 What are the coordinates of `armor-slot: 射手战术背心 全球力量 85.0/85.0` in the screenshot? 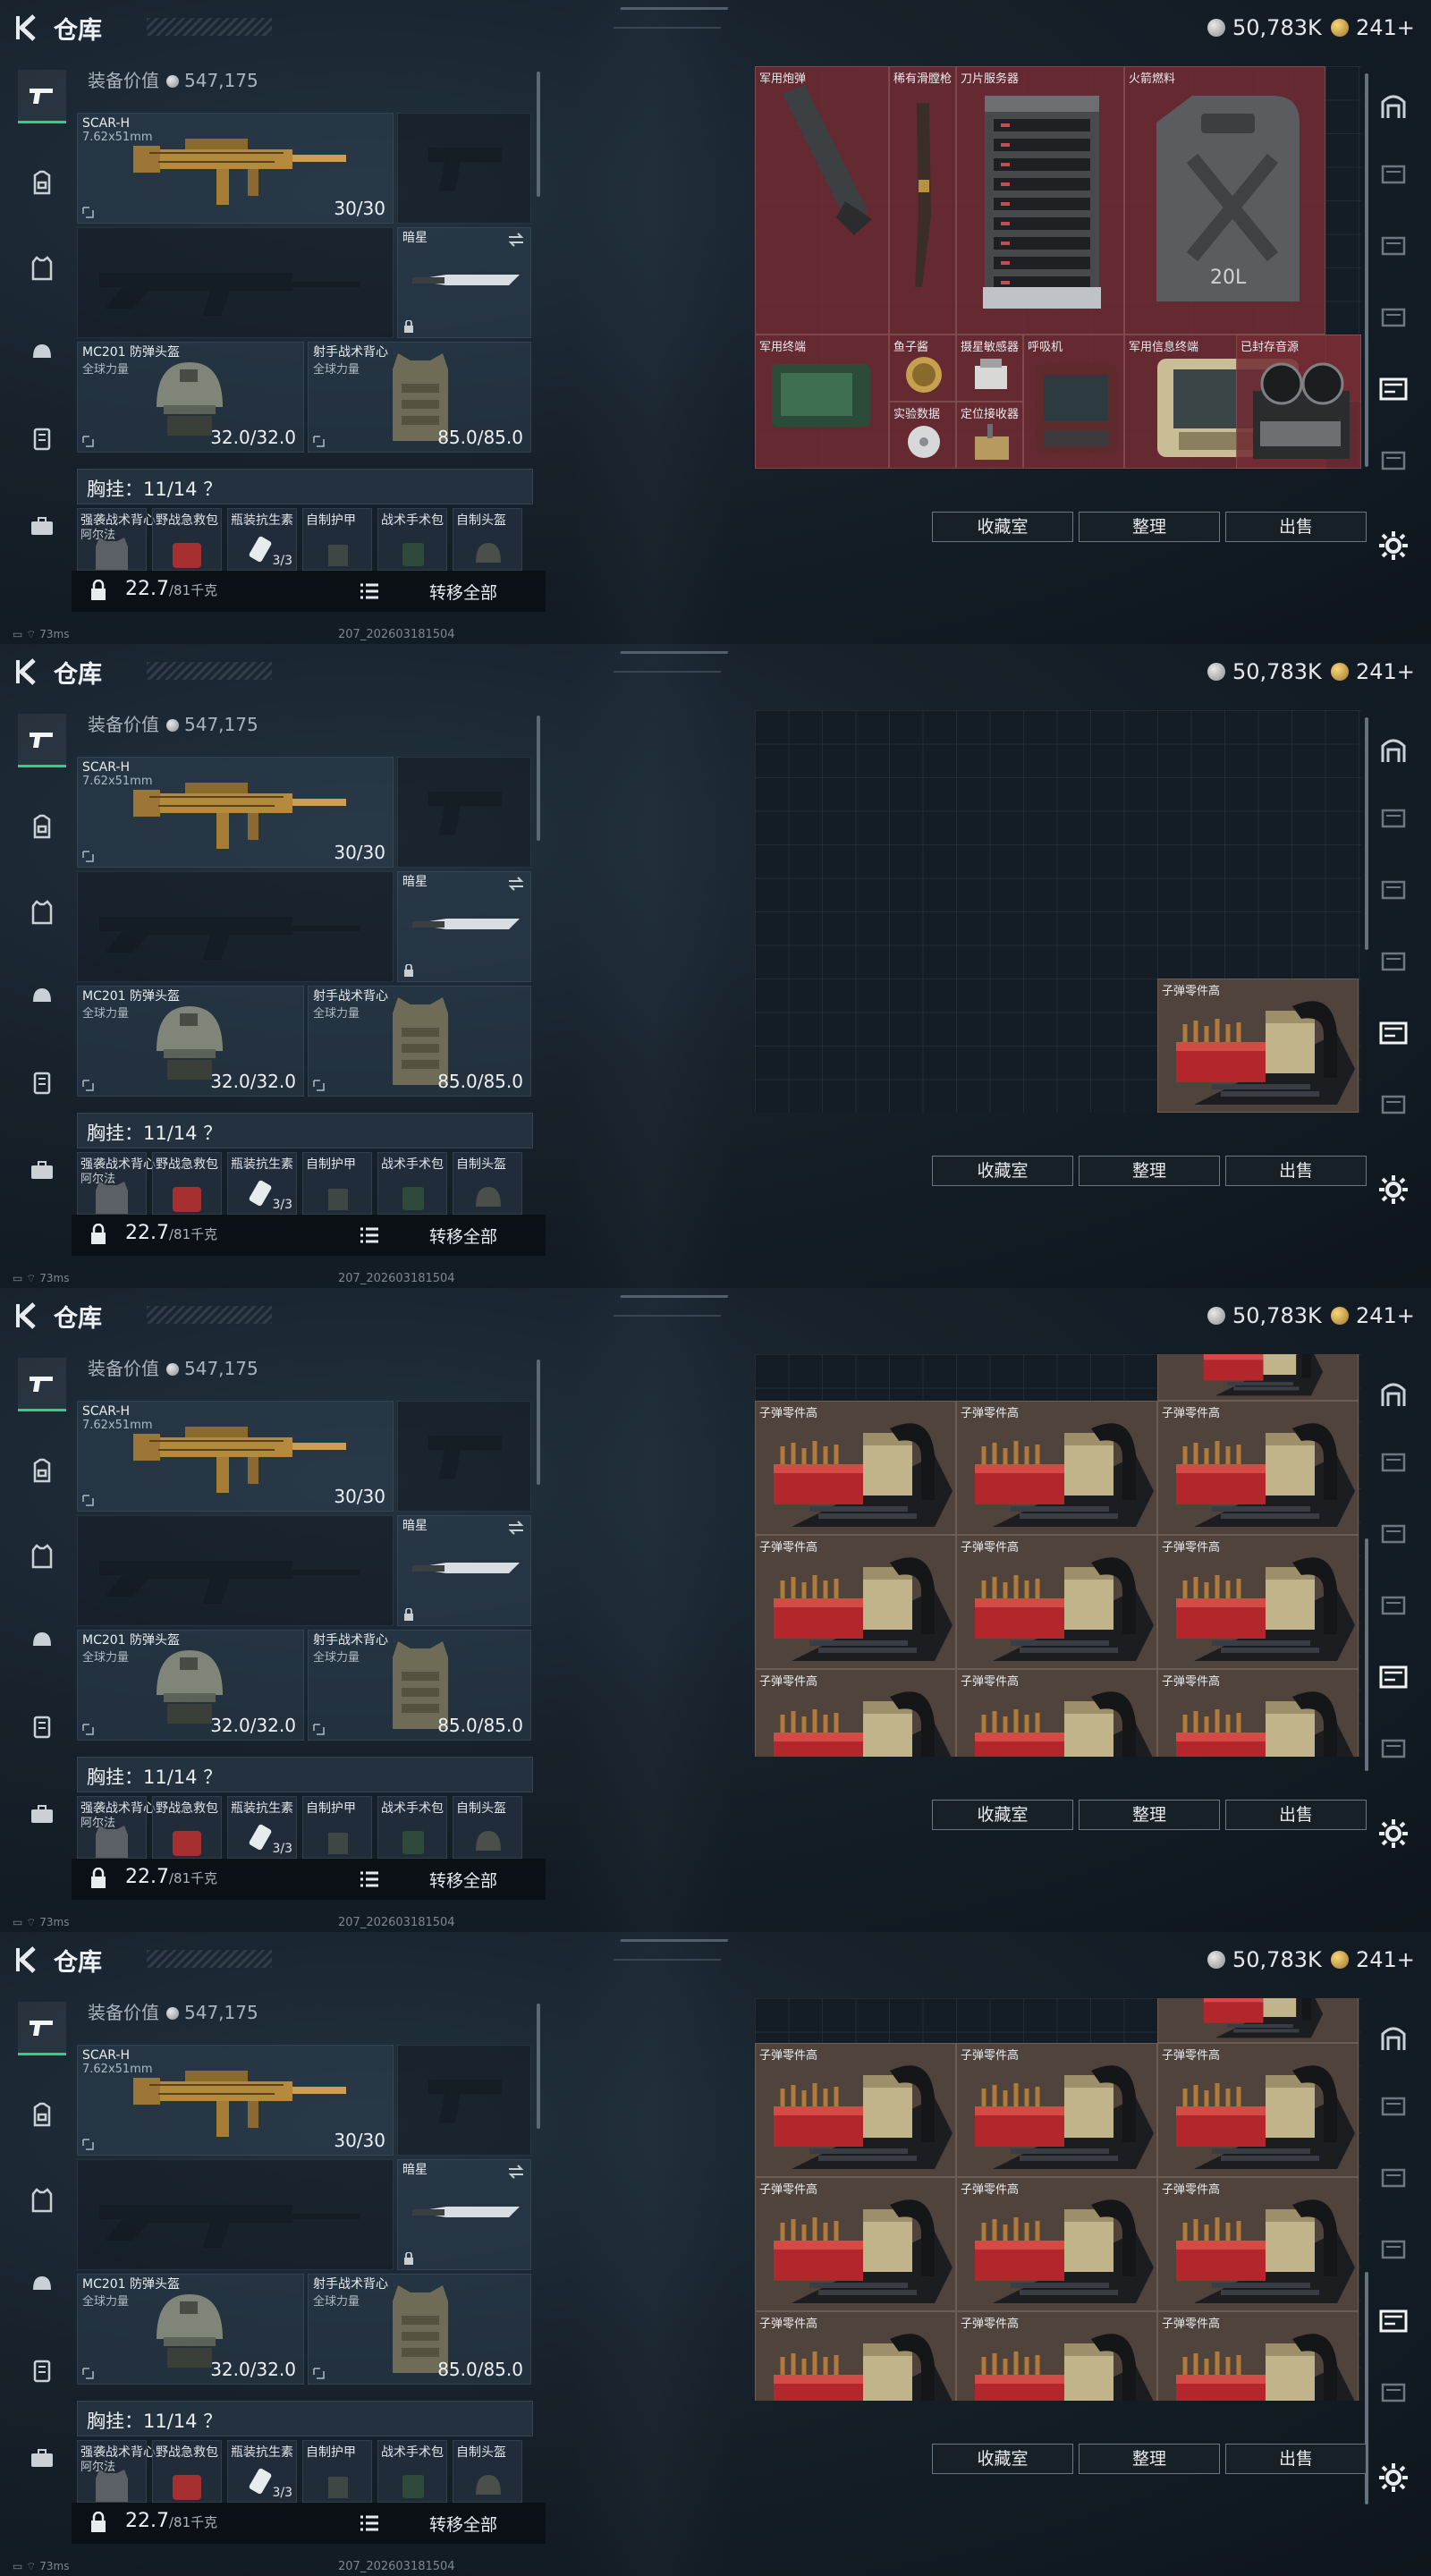 It's located at (420, 1041).